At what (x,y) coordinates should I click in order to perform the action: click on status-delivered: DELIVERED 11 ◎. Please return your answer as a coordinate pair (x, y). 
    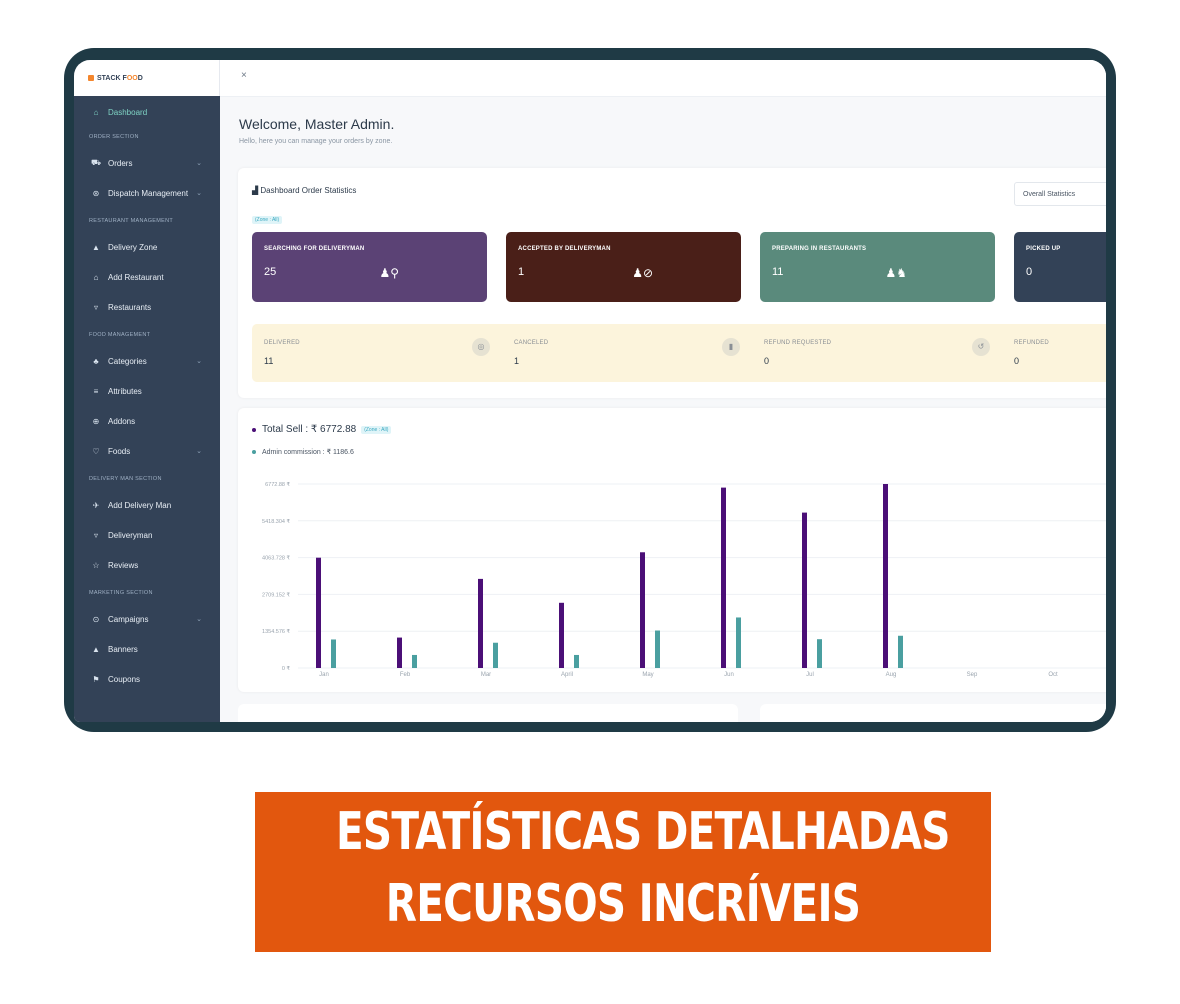
    Looking at the image, I should click on (377, 353).